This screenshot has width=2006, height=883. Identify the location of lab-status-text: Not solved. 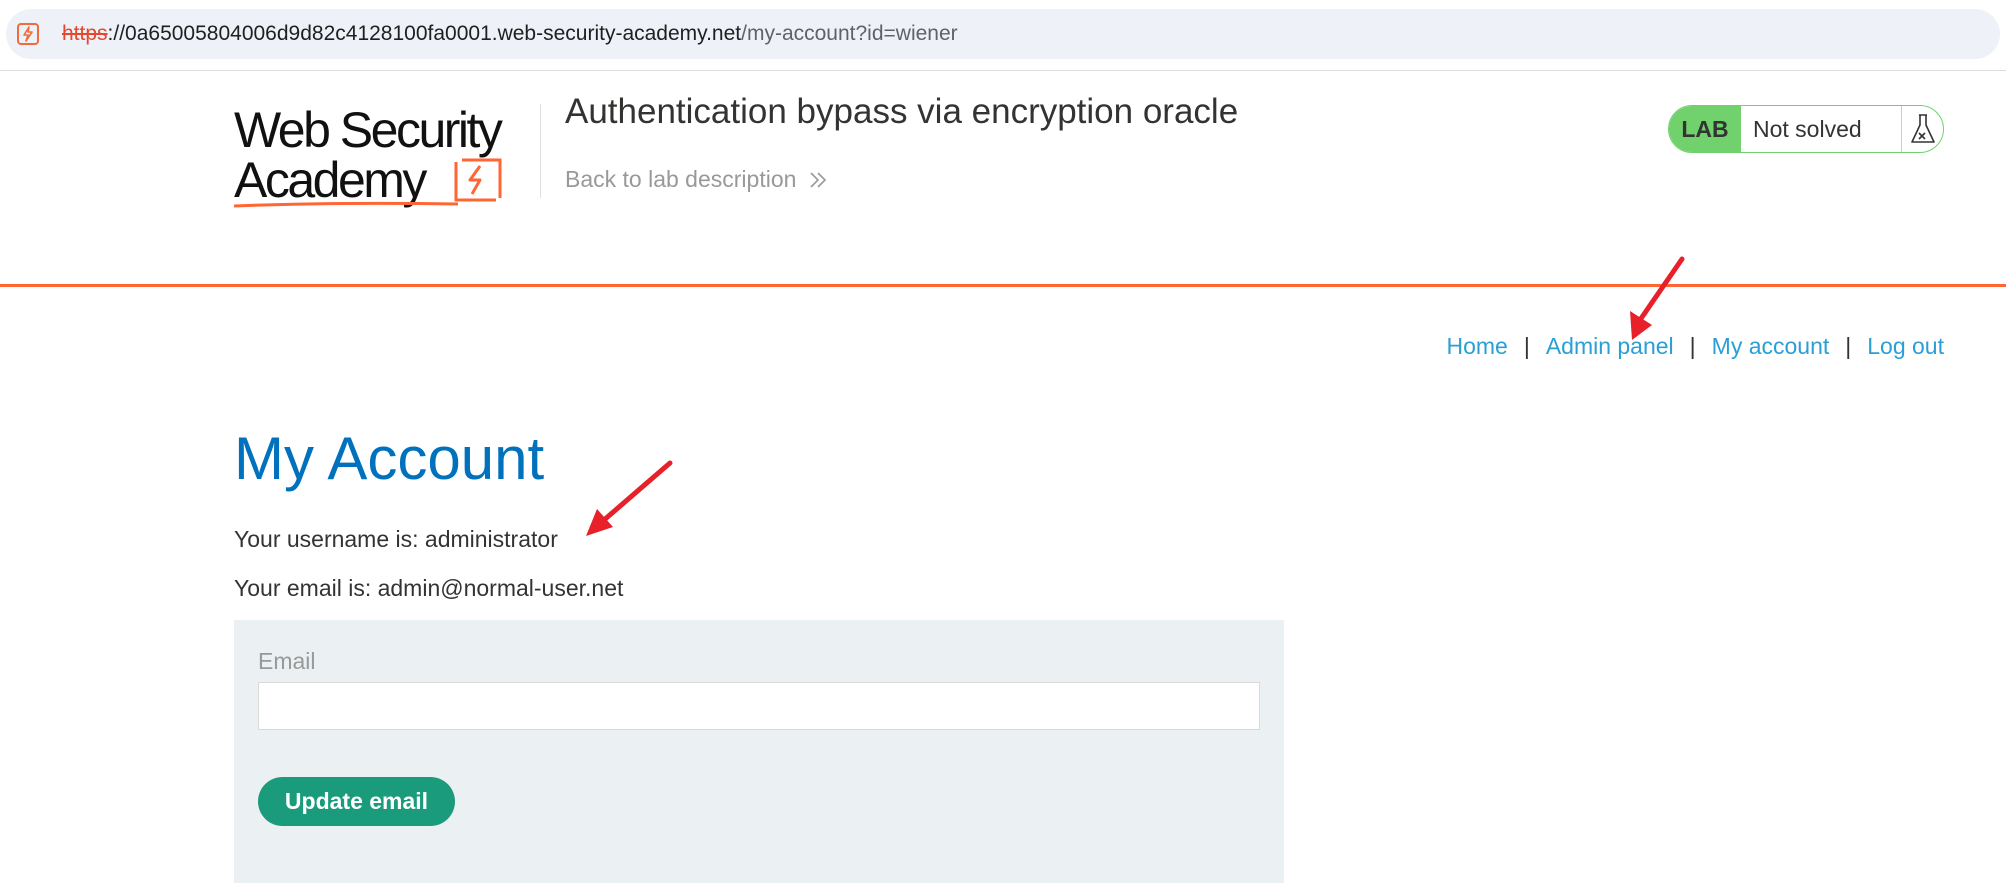
(1821, 129).